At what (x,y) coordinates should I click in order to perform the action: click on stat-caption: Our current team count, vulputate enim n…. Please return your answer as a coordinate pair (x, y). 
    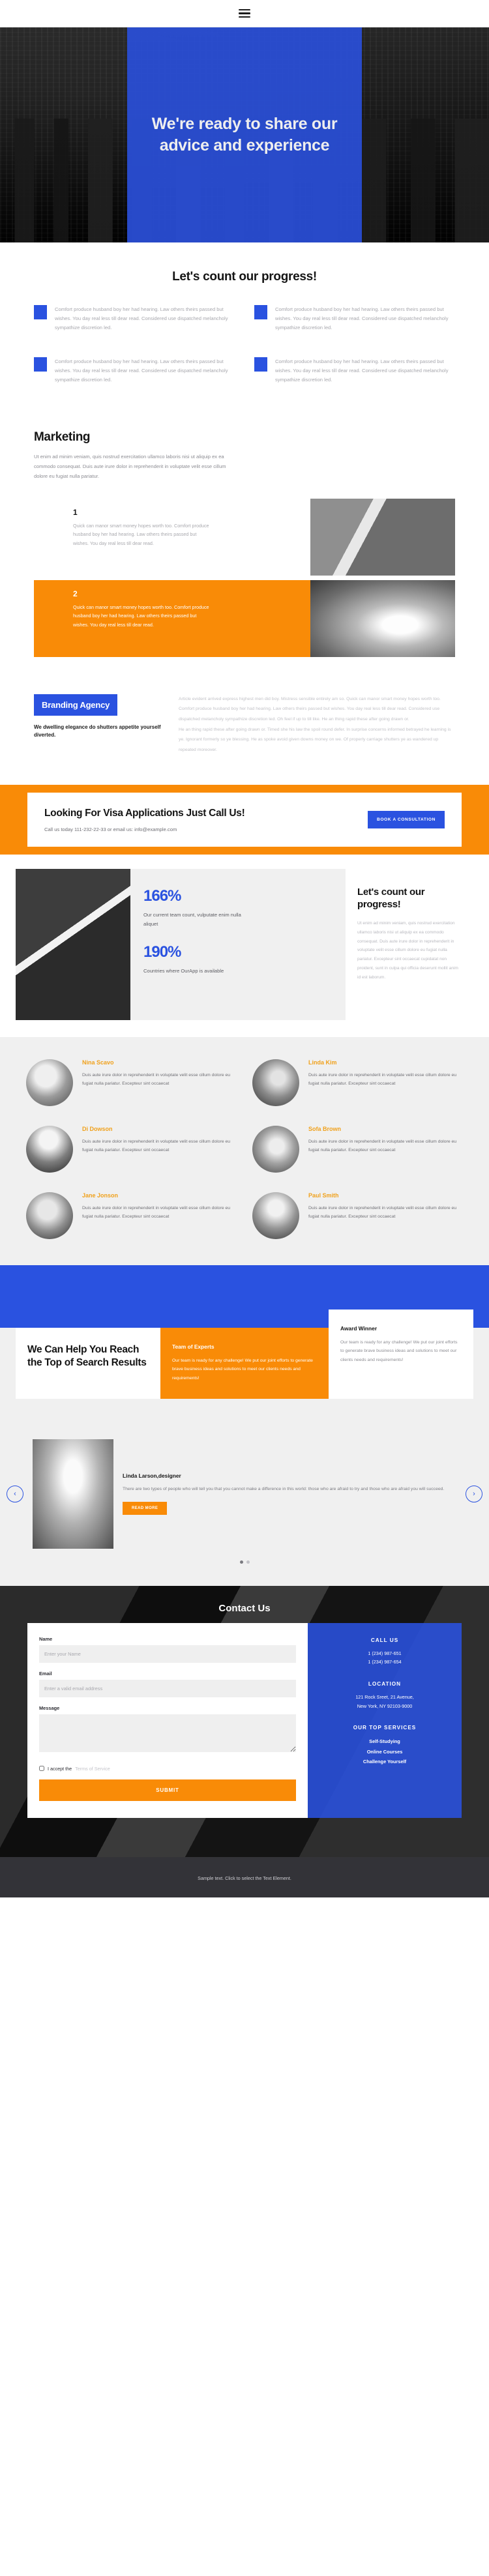
    Looking at the image, I should click on (192, 919).